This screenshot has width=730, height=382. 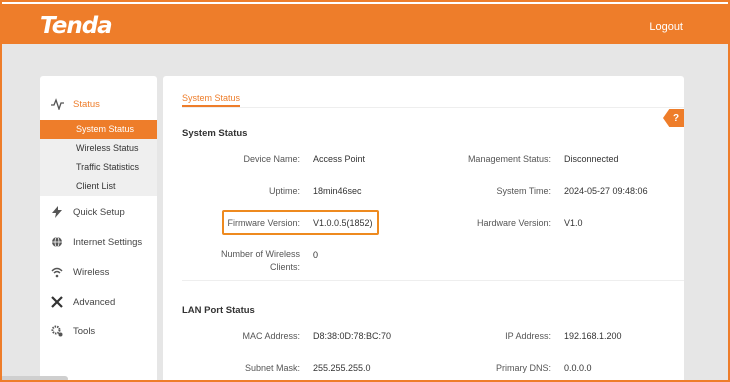 I want to click on wireless-clients-label-line1: Number of Wireless, so click(x=260, y=254).